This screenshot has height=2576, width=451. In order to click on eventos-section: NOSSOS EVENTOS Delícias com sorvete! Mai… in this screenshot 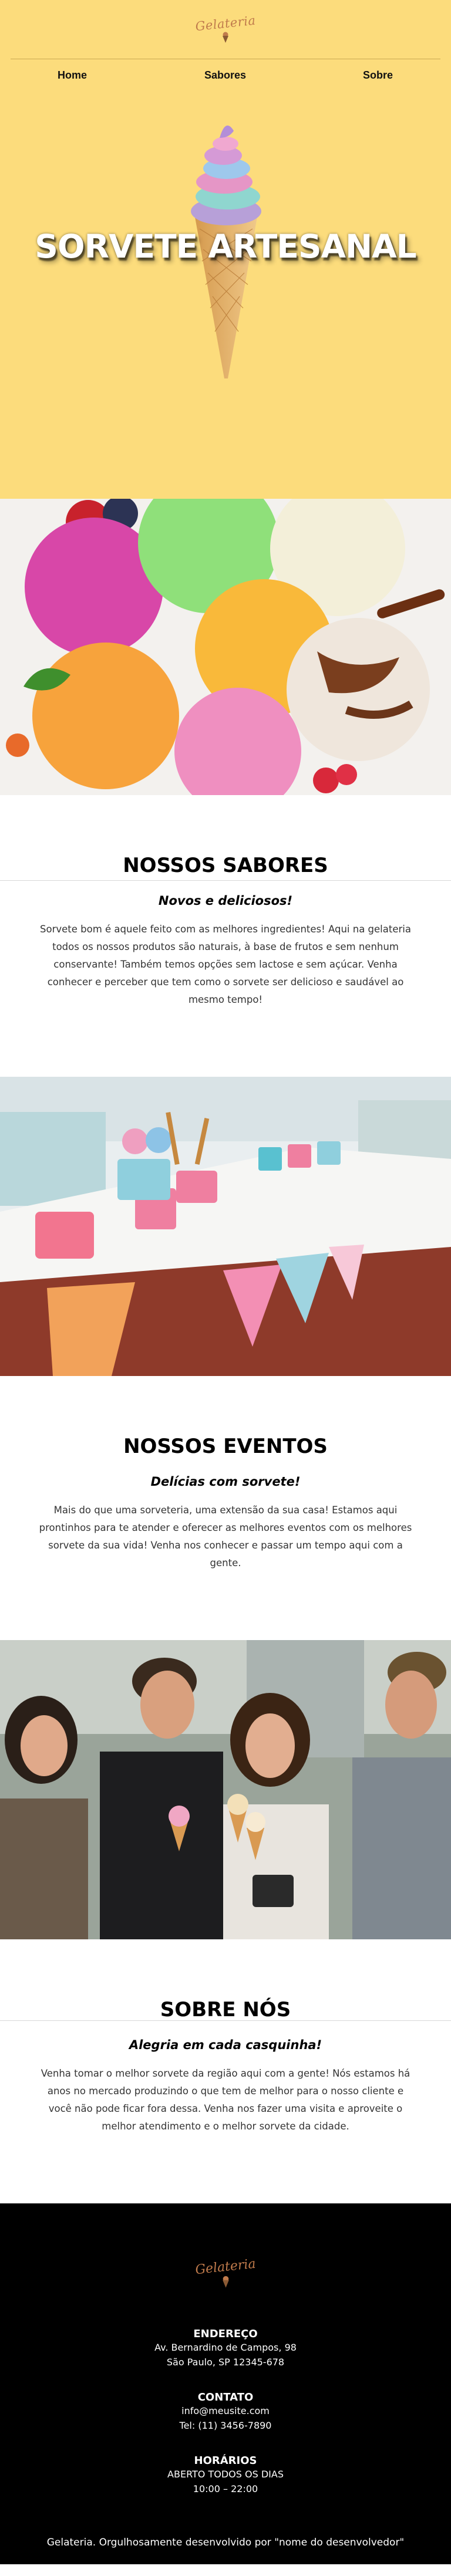, I will do `click(225, 1508)`.